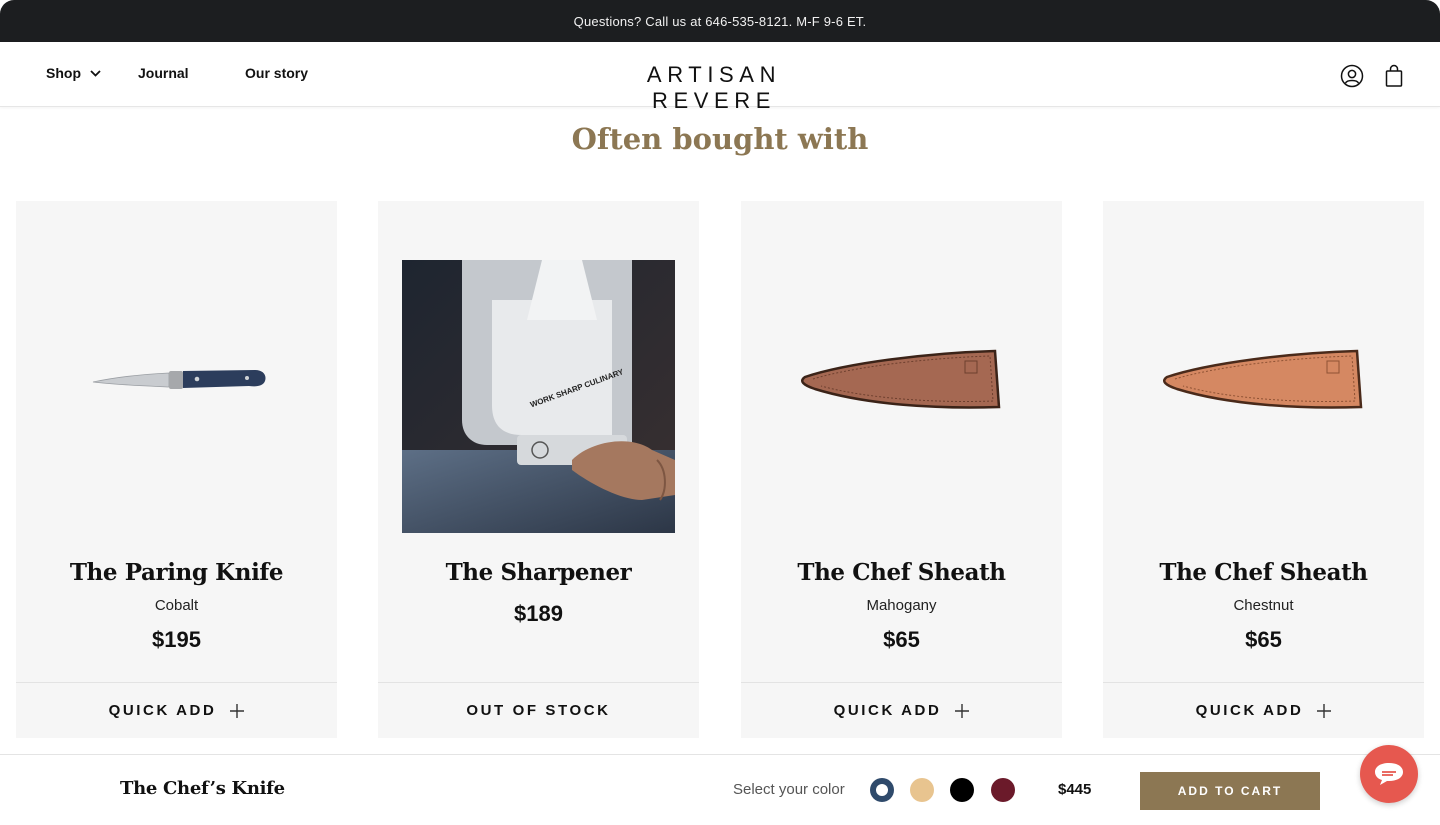 This screenshot has height=825, width=1440. What do you see at coordinates (1263, 605) in the screenshot?
I see `product-variant: Chestnut` at bounding box center [1263, 605].